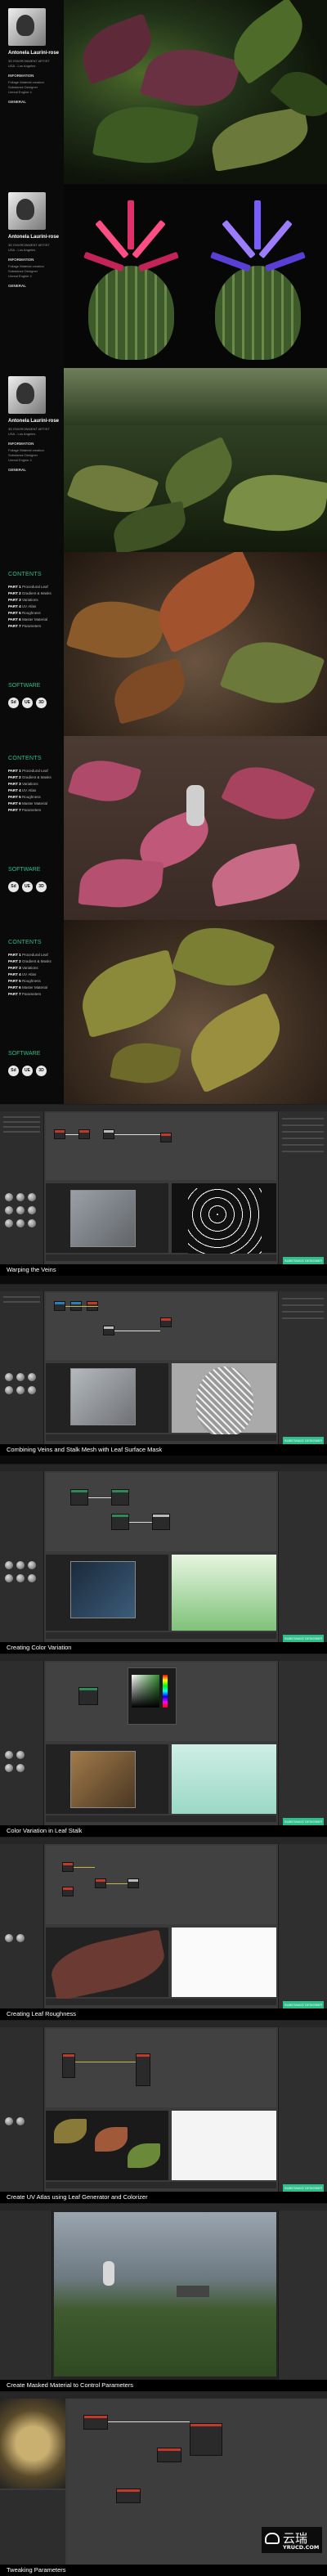  Describe the element at coordinates (195, 828) in the screenshot. I see `plant-render-pink` at that location.